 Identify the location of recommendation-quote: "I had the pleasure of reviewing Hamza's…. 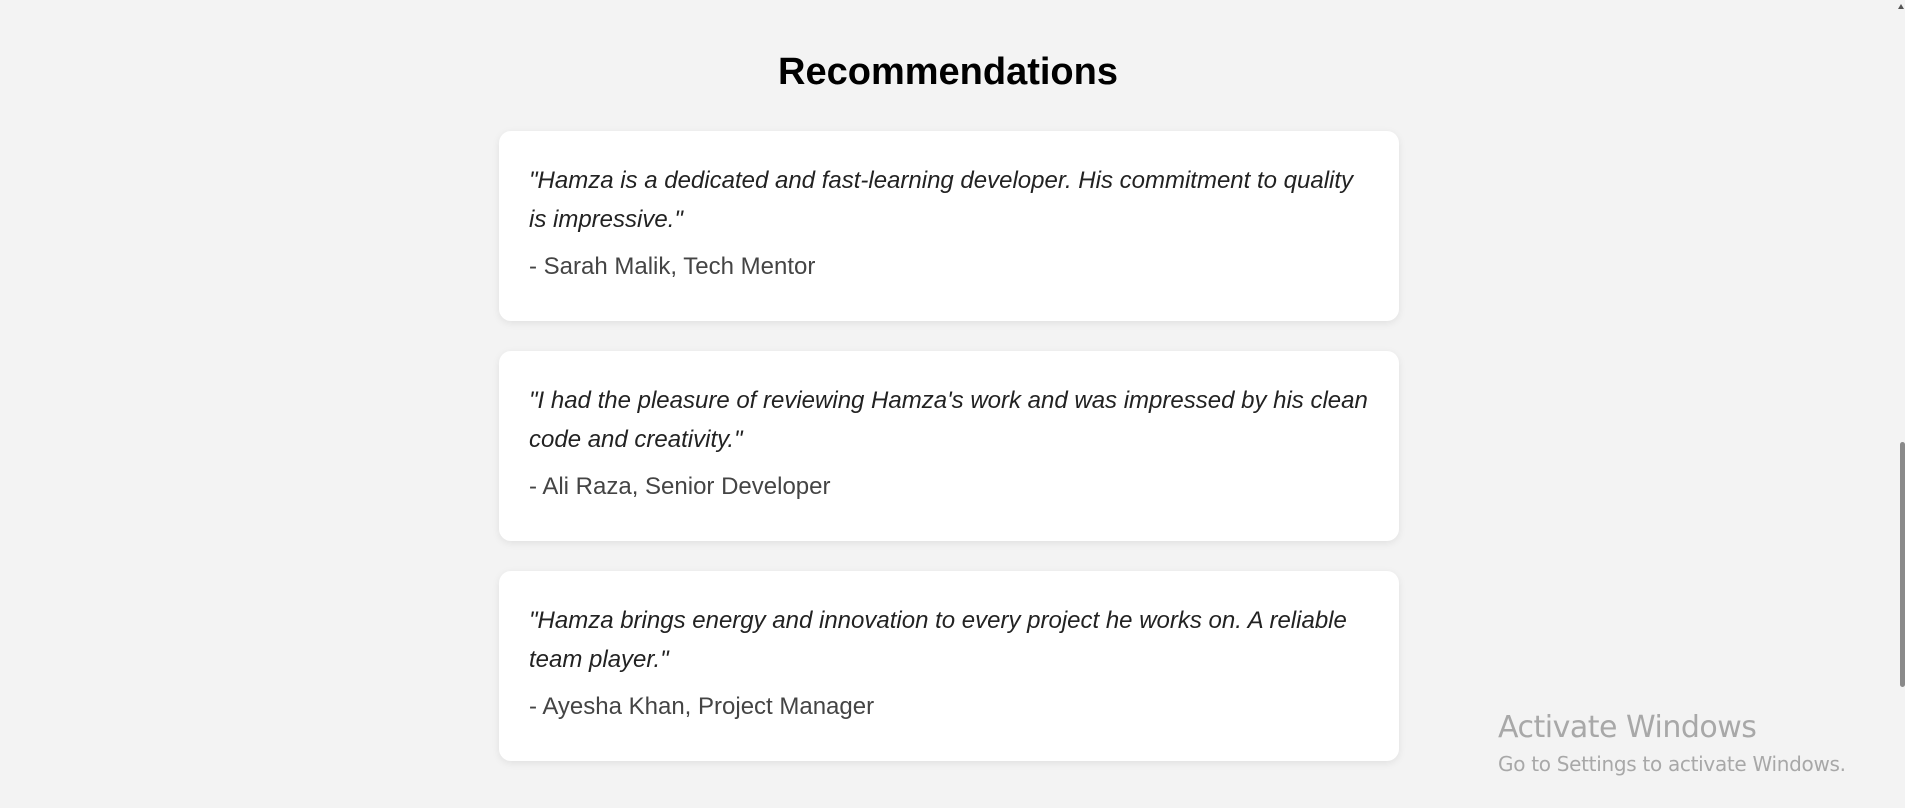
(948, 420).